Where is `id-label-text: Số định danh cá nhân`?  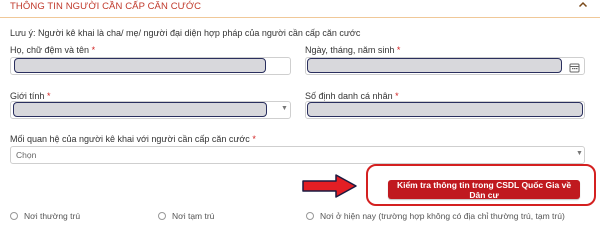
id-label-text: Số định danh cá nhân is located at coordinates (349, 96).